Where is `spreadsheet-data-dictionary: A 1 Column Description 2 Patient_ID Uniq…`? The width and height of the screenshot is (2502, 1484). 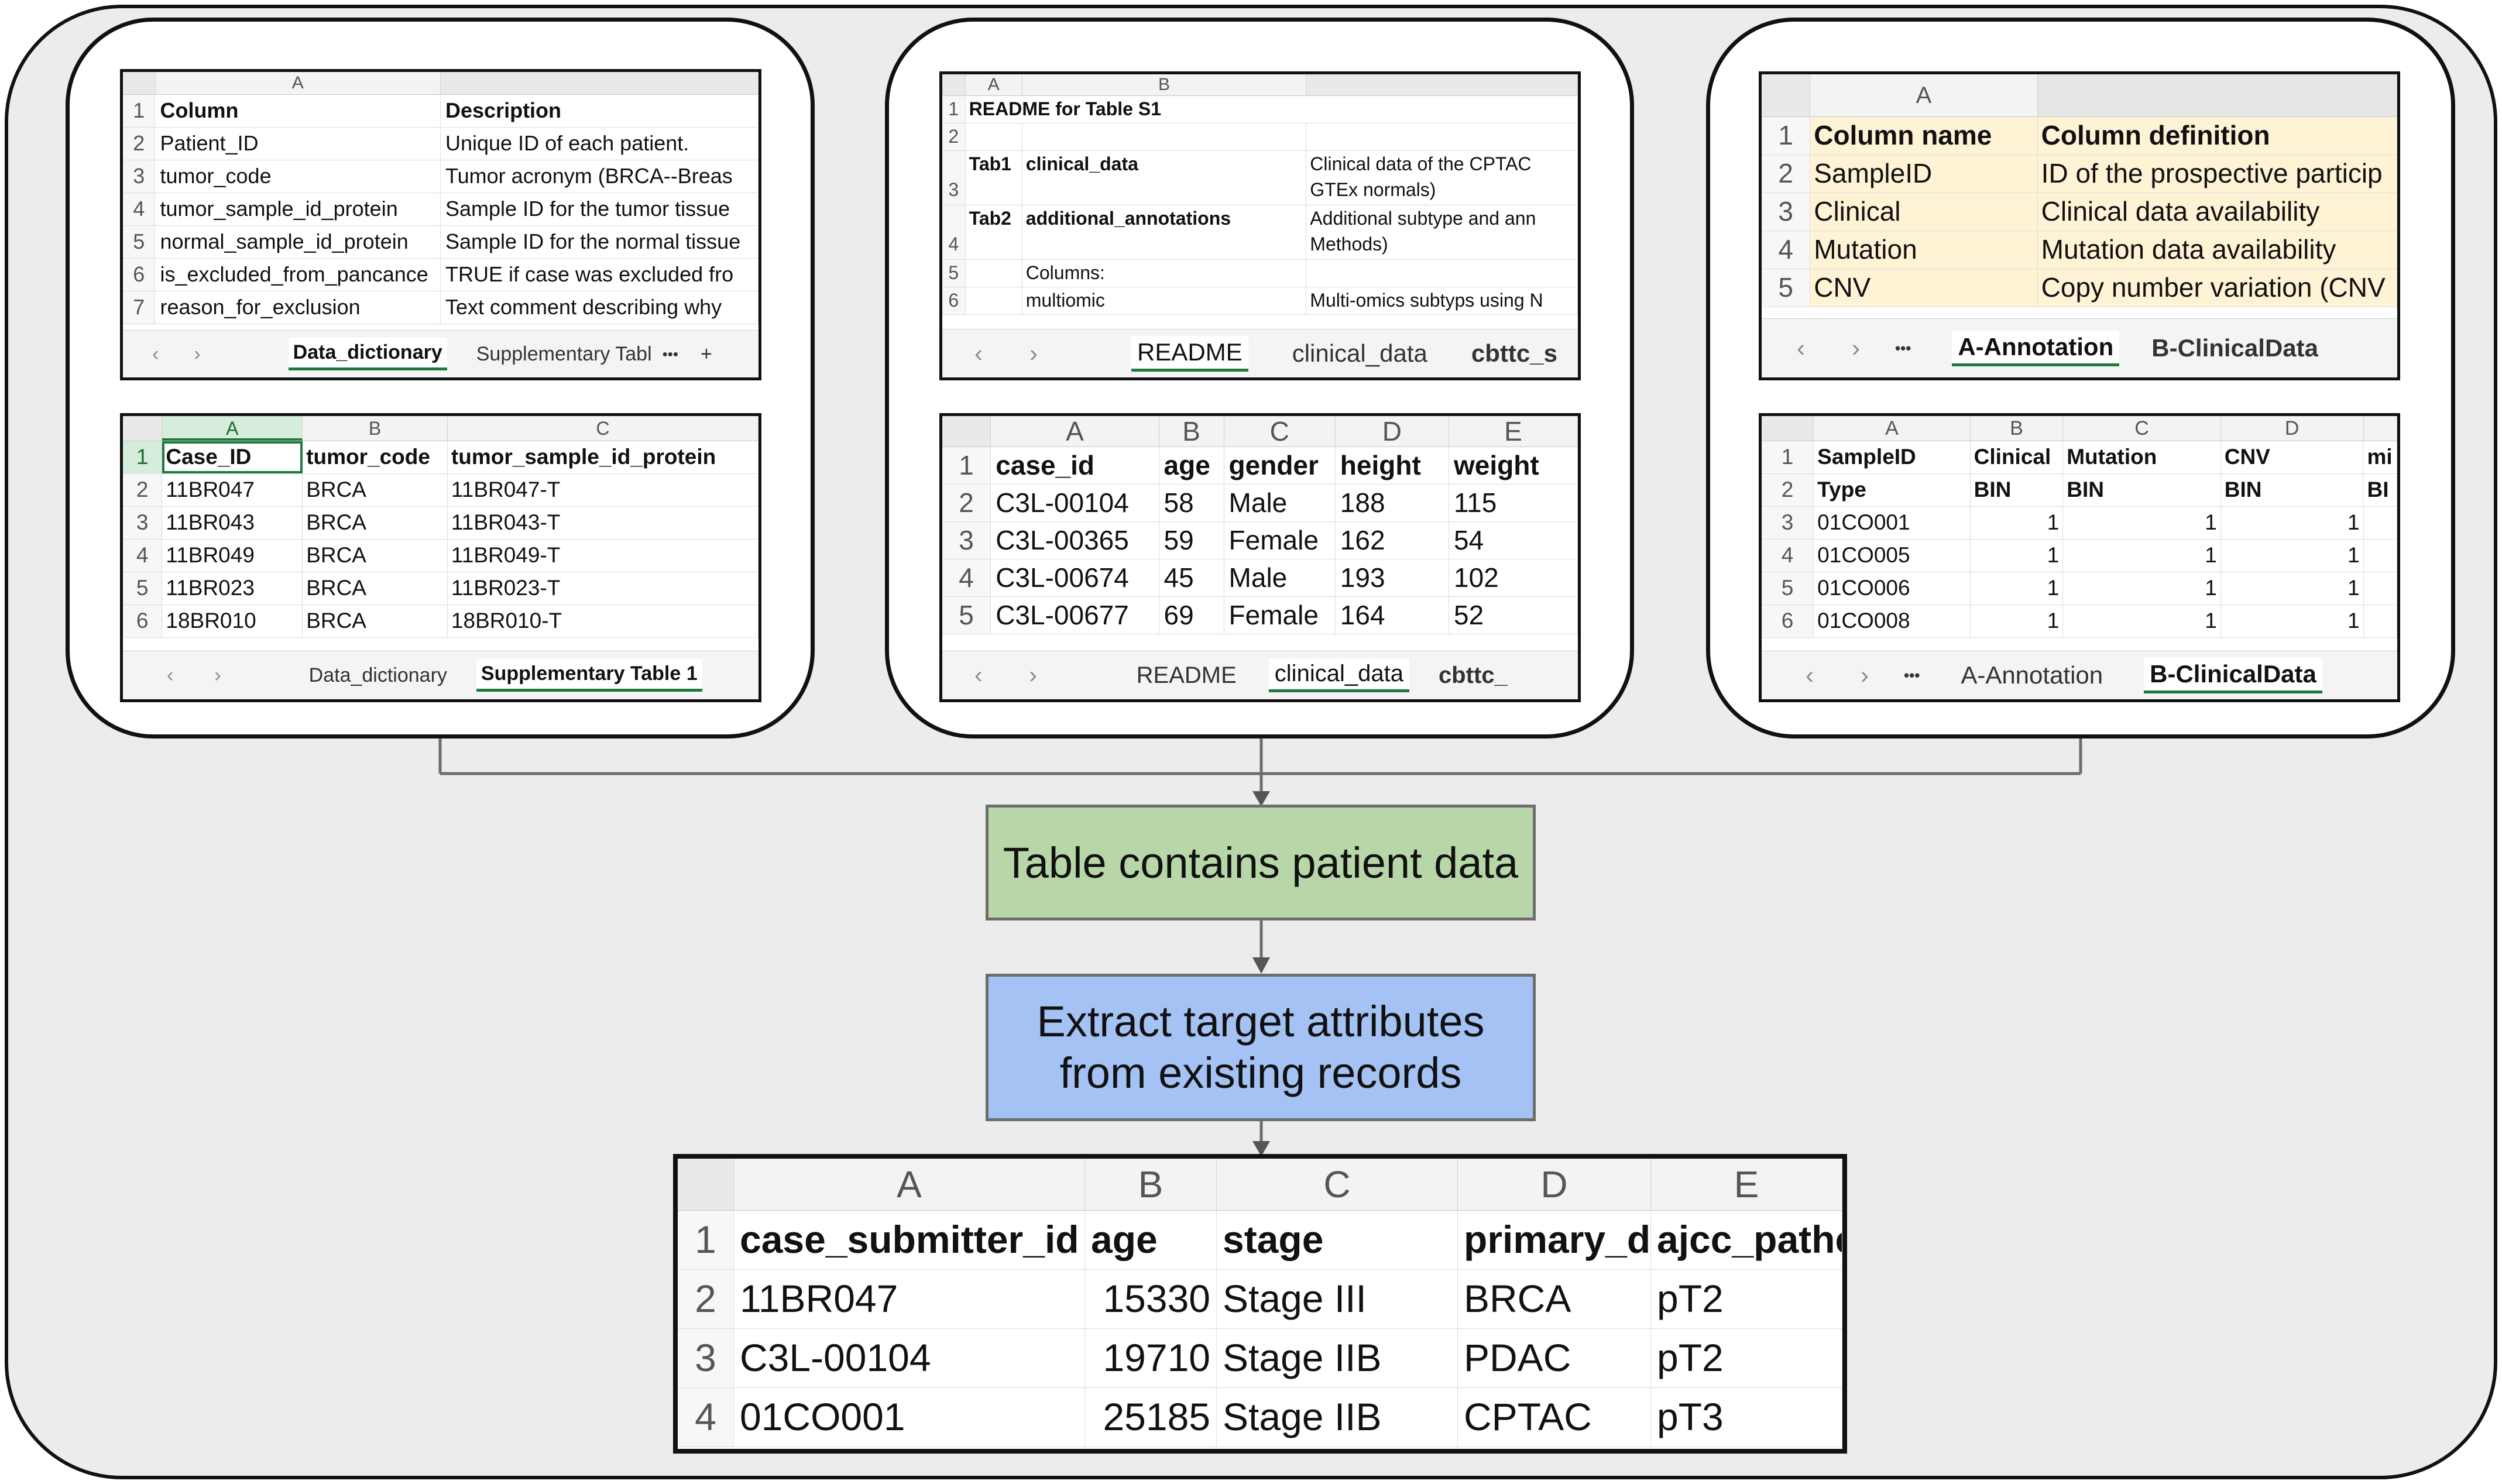 spreadsheet-data-dictionary: A 1 Column Description 2 Patient_ID Uniq… is located at coordinates (440, 225).